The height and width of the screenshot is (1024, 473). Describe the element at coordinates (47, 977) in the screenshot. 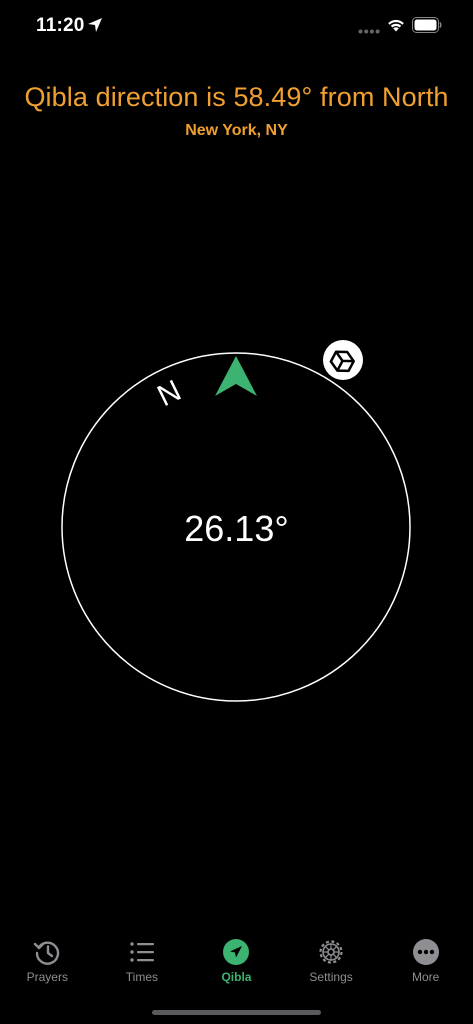

I see `tab-label: Prayers` at that location.